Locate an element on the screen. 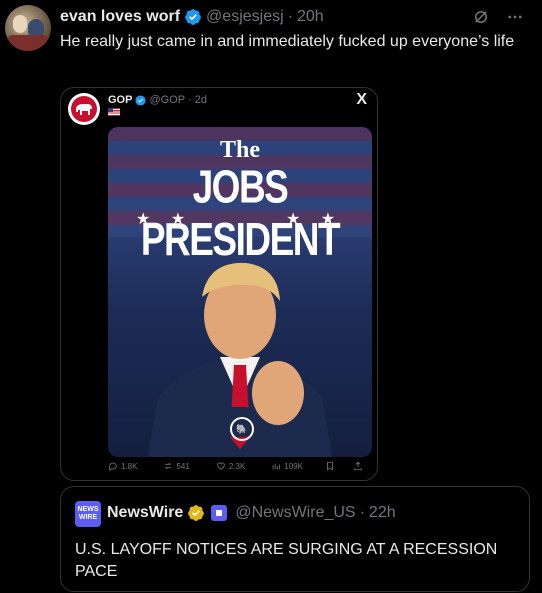  share-icon is located at coordinates (358, 466).